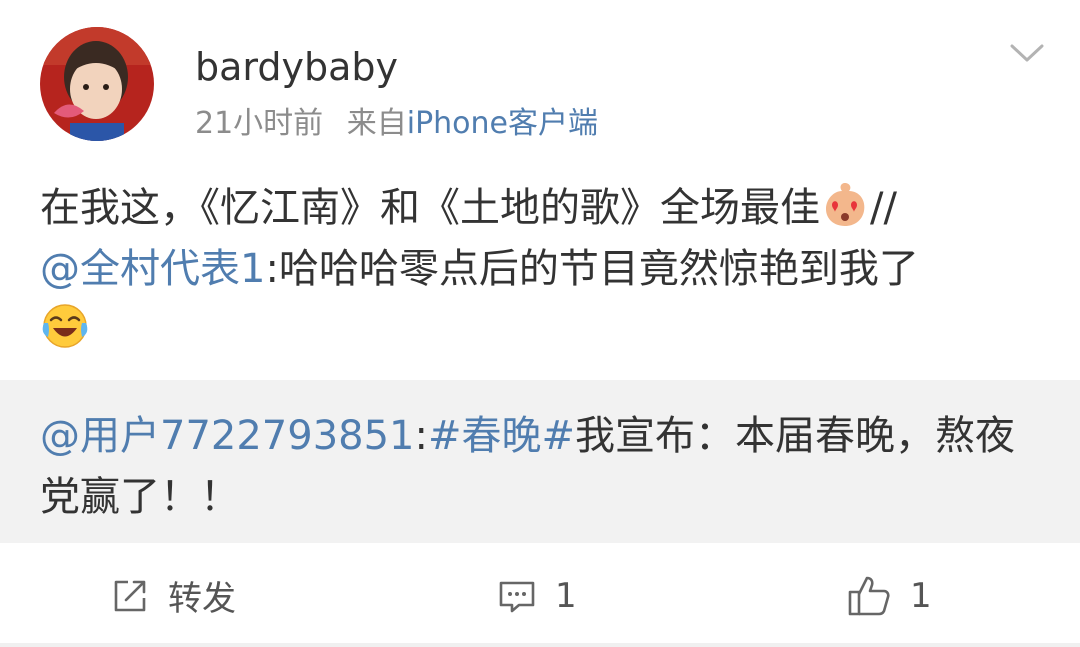 This screenshot has width=1080, height=647. I want to click on chevron-down-icon, so click(1027, 53).